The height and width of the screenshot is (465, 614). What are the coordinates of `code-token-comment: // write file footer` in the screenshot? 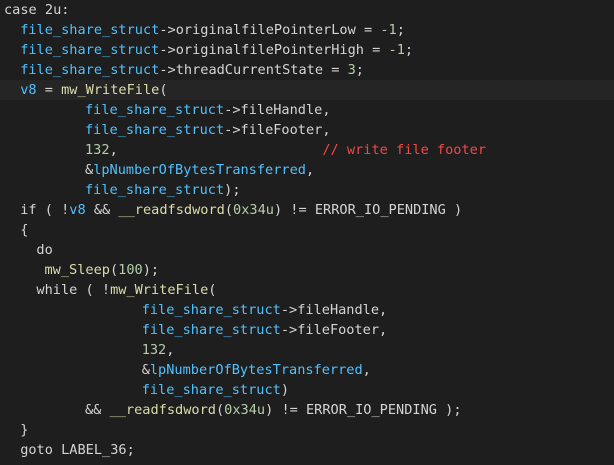 It's located at (404, 150).